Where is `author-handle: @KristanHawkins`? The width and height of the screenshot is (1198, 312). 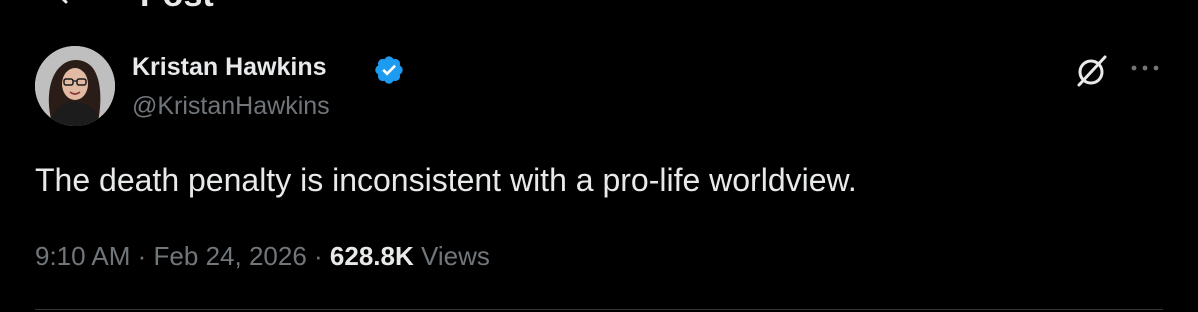
author-handle: @KristanHawkins is located at coordinates (231, 106).